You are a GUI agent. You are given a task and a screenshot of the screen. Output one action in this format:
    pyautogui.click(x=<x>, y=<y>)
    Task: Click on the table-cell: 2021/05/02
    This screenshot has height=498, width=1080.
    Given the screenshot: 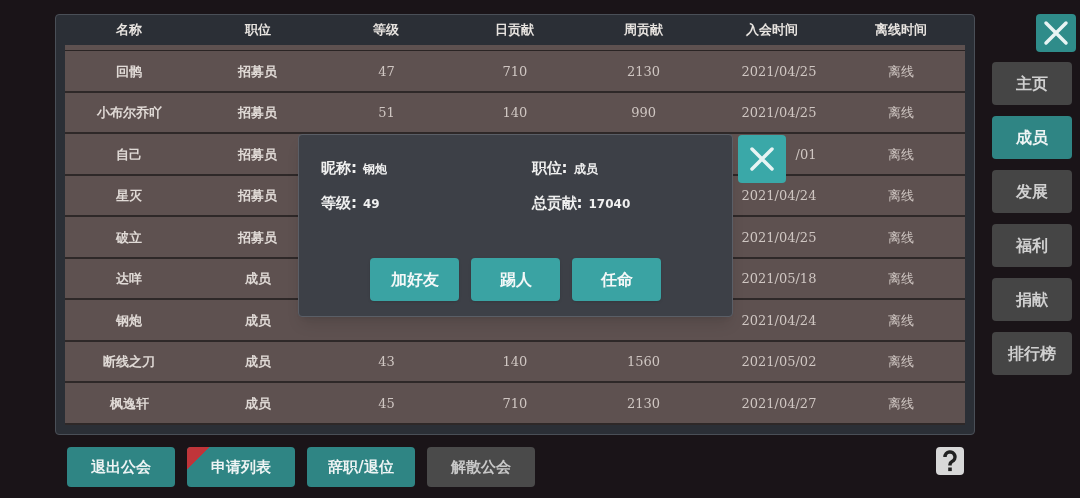 What is the action you would take?
    pyautogui.click(x=779, y=362)
    